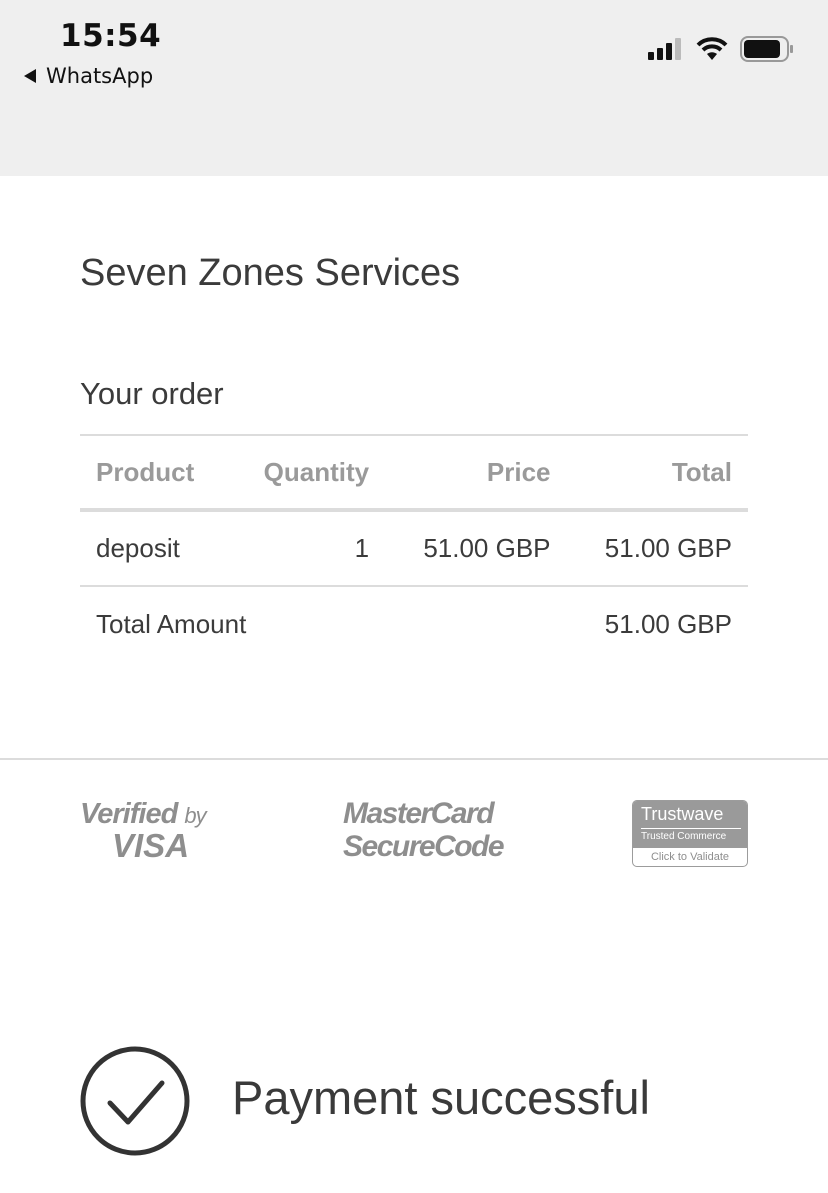  What do you see at coordinates (690, 857) in the screenshot?
I see `trustwave-validate: Click to Validate` at bounding box center [690, 857].